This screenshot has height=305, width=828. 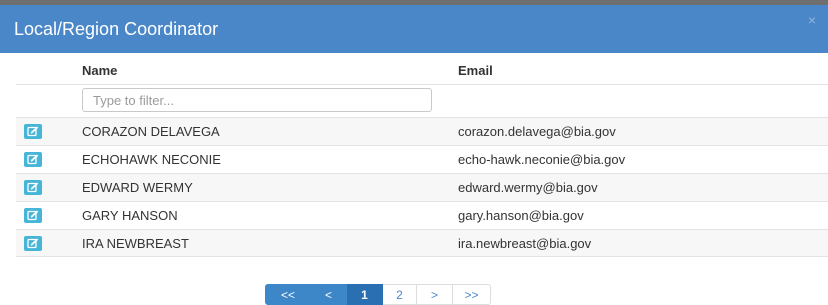 What do you see at coordinates (521, 215) in the screenshot?
I see `cell-email: gary.hanson@bia.gov` at bounding box center [521, 215].